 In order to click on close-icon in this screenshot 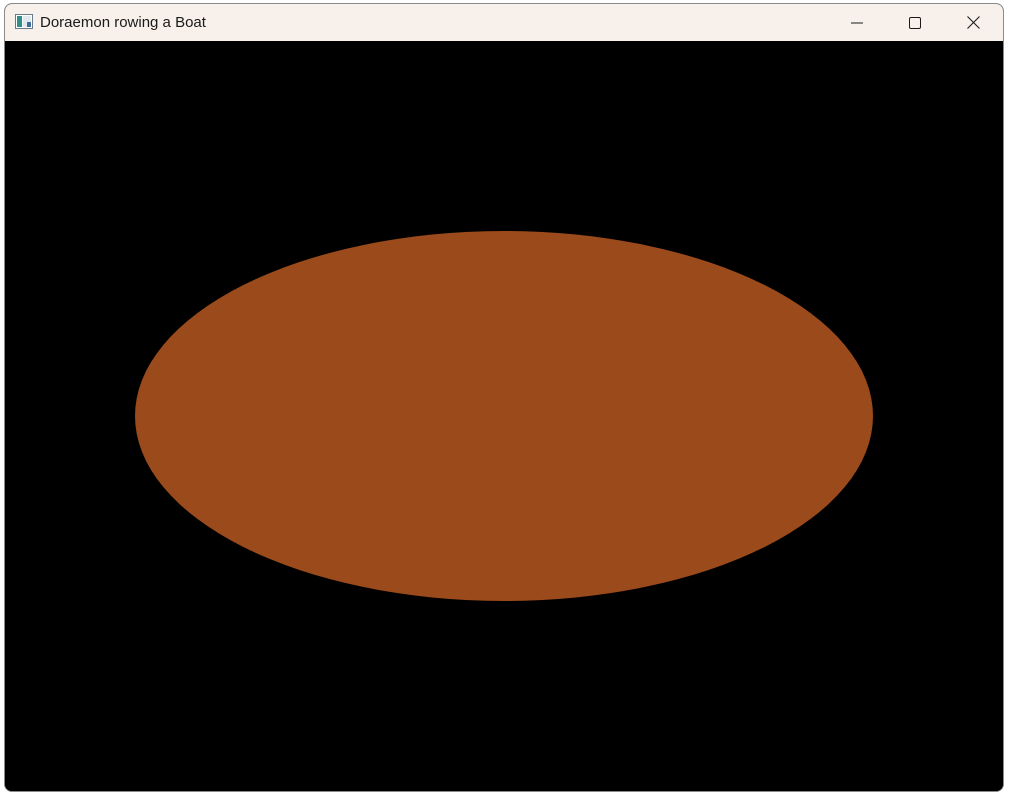, I will do `click(973, 22)`.